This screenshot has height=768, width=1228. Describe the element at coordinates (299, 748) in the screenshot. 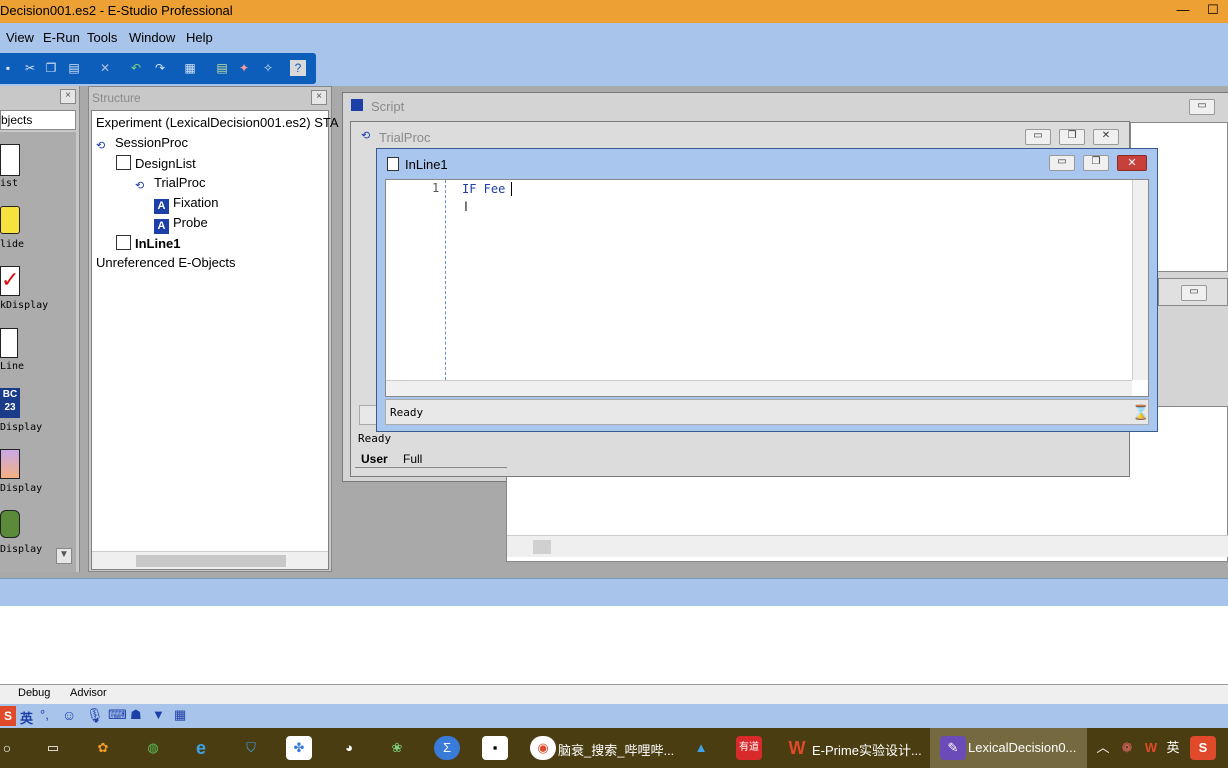

I see `baidu-netdisk-icon: ✤` at that location.